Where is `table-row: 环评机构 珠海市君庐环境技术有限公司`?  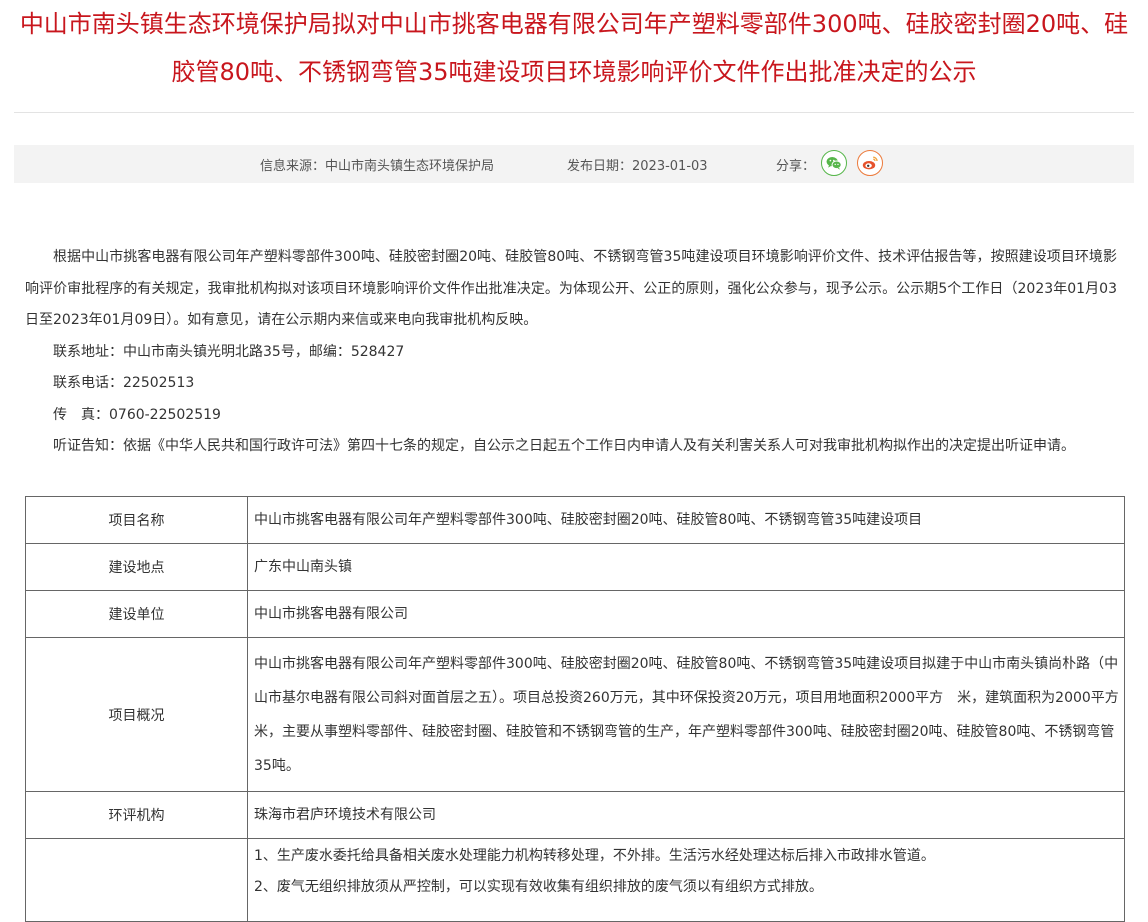
table-row: 环评机构 珠海市君庐环境技术有限公司 is located at coordinates (575, 815).